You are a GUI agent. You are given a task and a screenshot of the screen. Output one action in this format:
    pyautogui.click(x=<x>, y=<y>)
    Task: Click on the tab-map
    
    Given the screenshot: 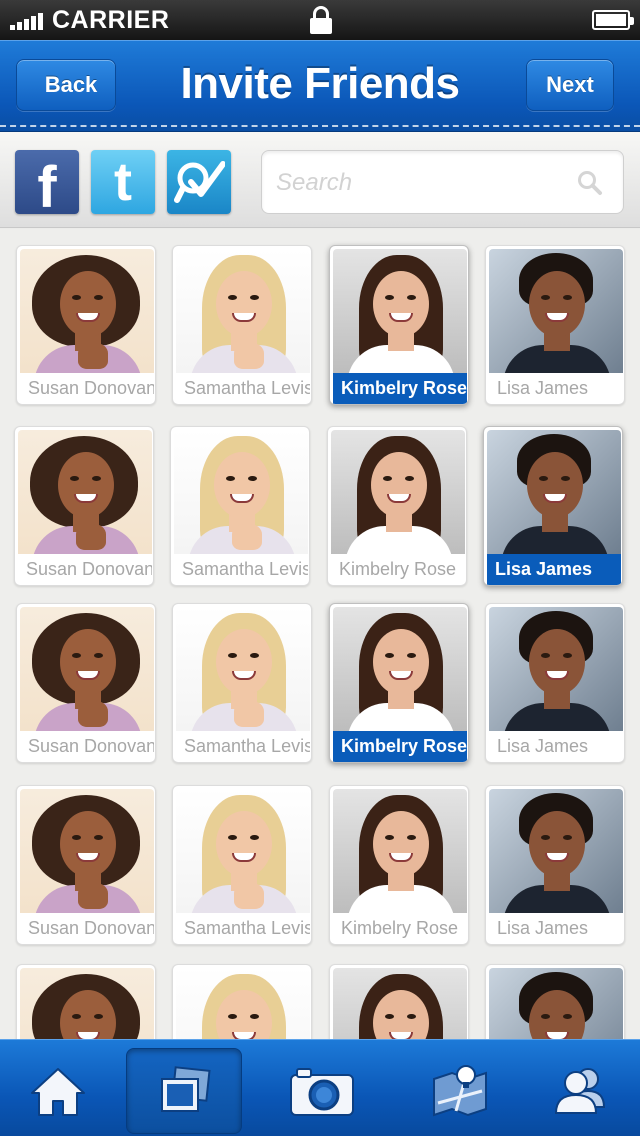 What is the action you would take?
    pyautogui.click(x=460, y=1091)
    